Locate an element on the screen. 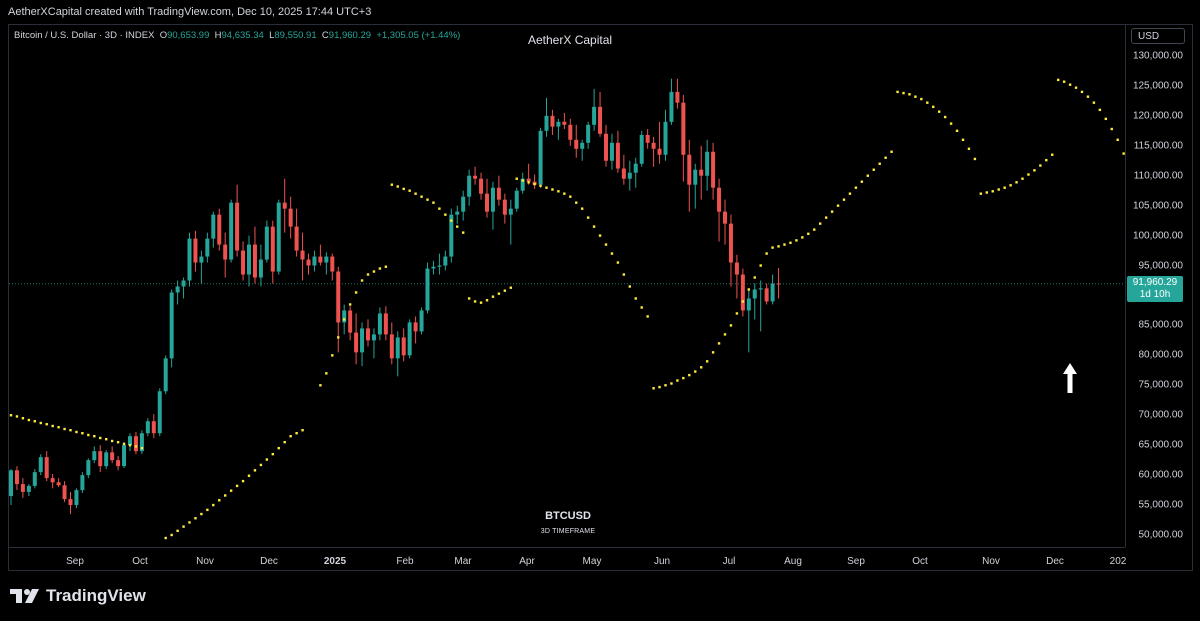  currency-selector: USD is located at coordinates (1158, 36).